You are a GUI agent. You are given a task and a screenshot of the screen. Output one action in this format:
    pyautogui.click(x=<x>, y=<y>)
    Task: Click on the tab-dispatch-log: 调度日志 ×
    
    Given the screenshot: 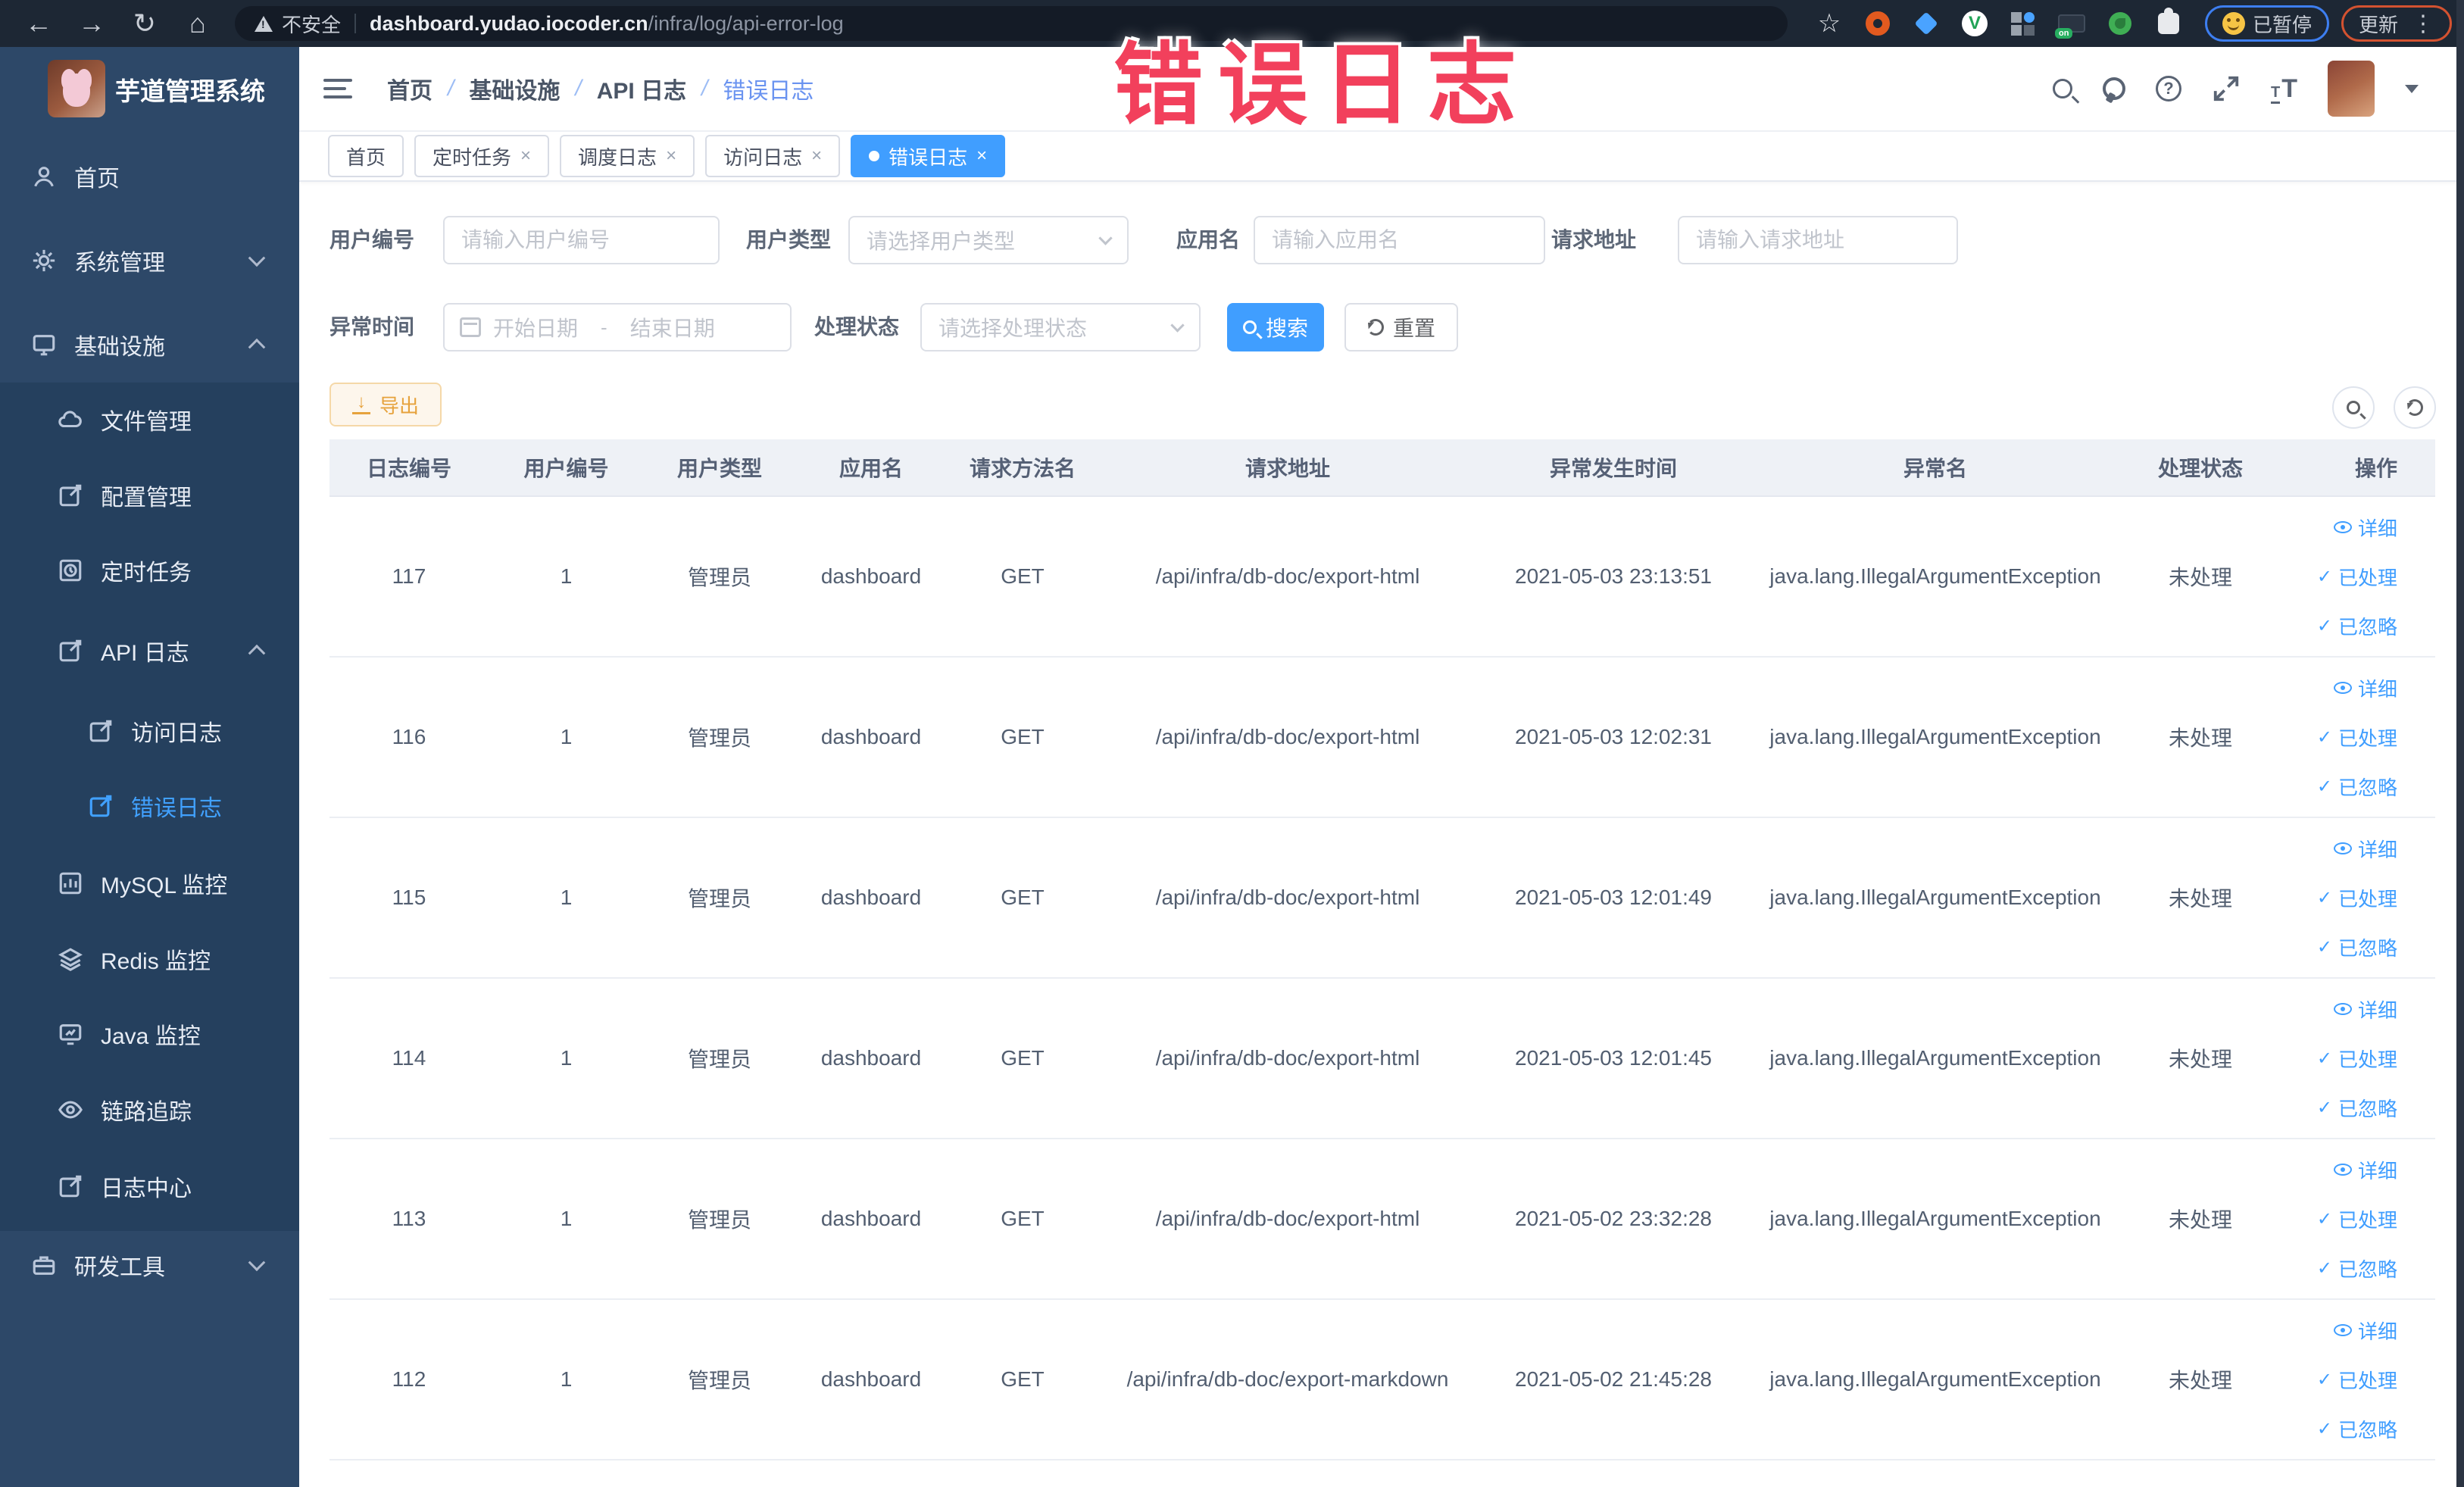 What is the action you would take?
    pyautogui.click(x=627, y=156)
    